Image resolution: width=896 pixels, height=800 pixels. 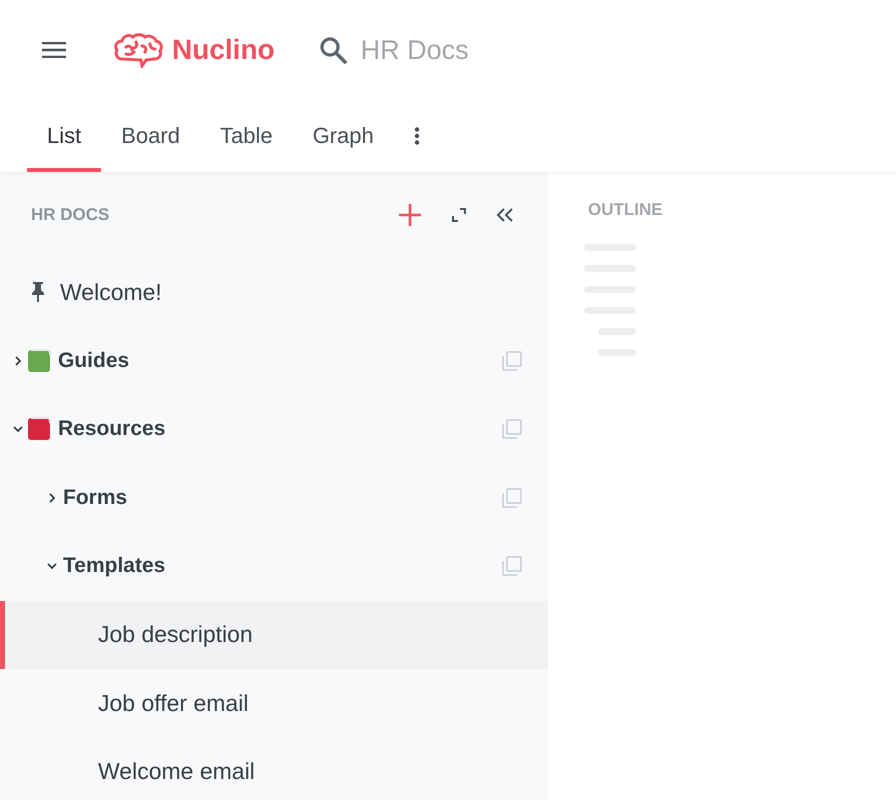 I want to click on folder-label: Resources, so click(x=112, y=429).